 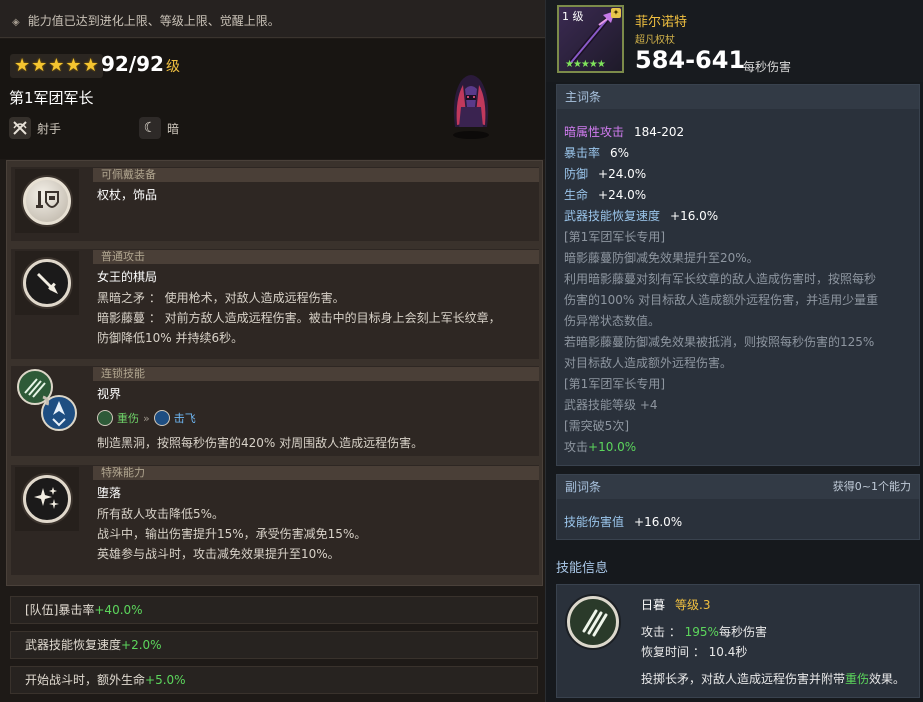 I want to click on lock-icon: ✦, so click(x=616, y=13).